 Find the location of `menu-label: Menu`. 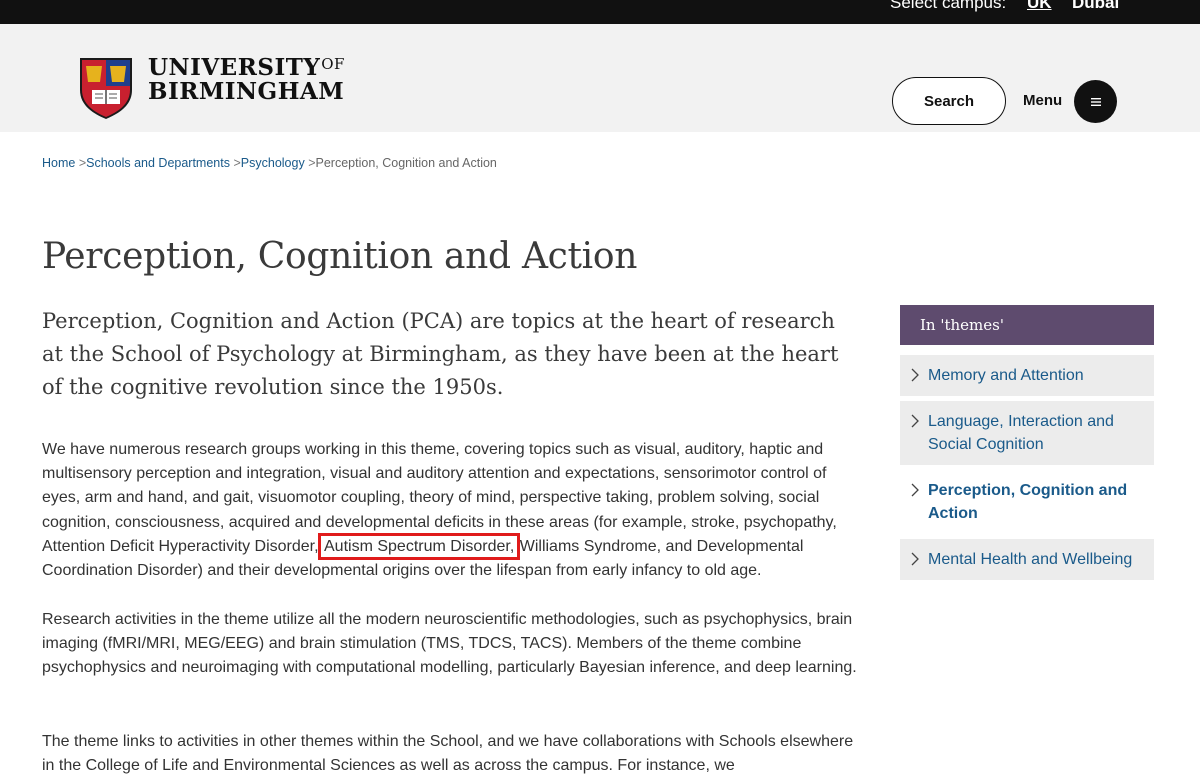

menu-label: Menu is located at coordinates (1042, 100).